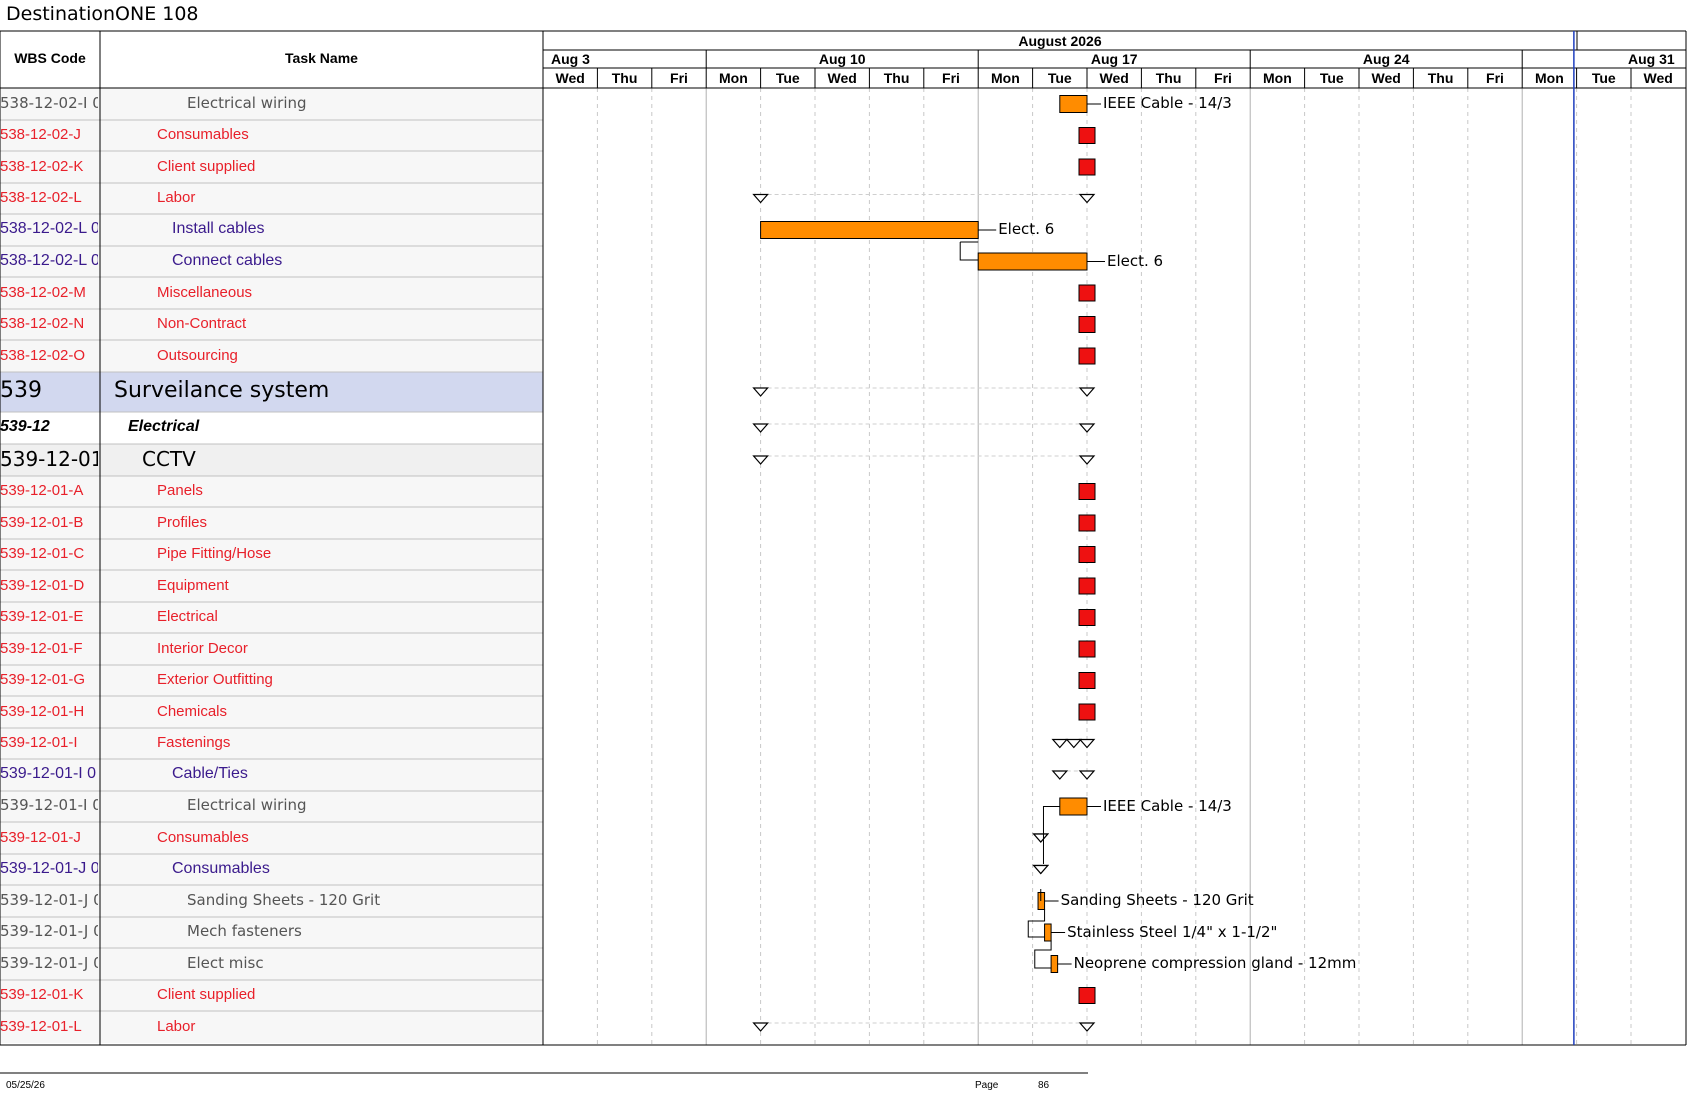 Image resolution: width=1687 pixels, height=1097 pixels. Describe the element at coordinates (348, 585) in the screenshot. I see `task-name-cell: Equipment` at that location.